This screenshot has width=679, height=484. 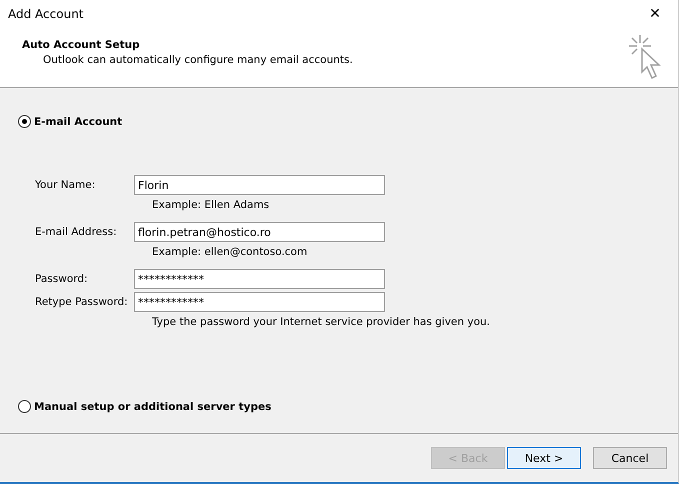 What do you see at coordinates (211, 205) in the screenshot?
I see `hint-text: Example: Ellen Adams` at bounding box center [211, 205].